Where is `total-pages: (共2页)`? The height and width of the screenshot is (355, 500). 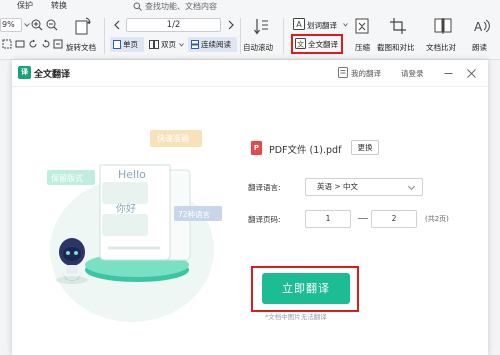 total-pages: (共2页) is located at coordinates (437, 219).